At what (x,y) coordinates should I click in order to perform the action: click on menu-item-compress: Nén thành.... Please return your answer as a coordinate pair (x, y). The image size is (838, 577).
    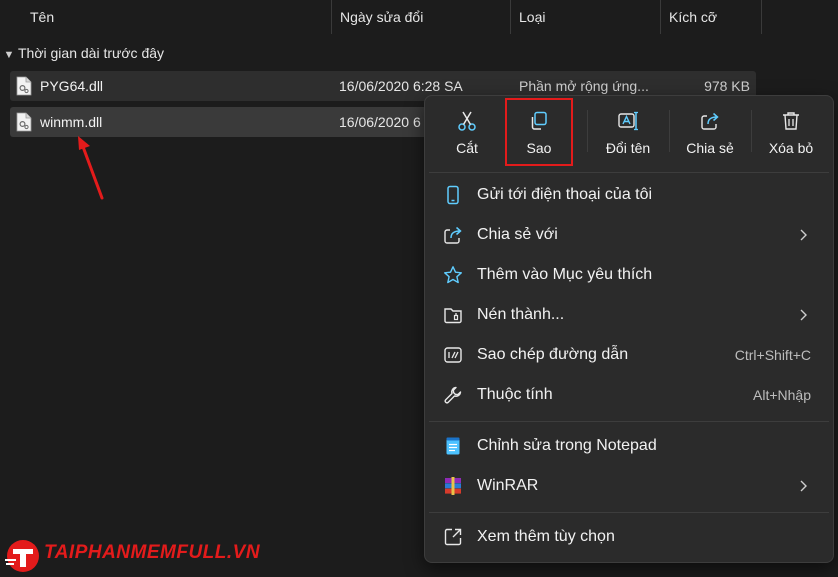
    Looking at the image, I should click on (629, 315).